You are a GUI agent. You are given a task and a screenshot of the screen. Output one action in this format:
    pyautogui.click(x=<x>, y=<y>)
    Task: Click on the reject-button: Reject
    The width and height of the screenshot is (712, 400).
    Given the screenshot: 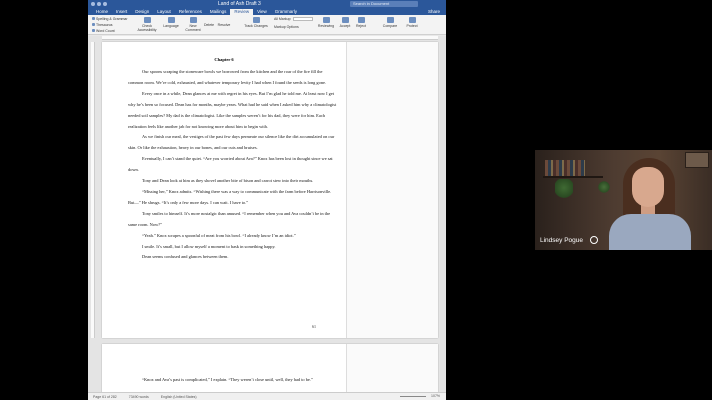 What is the action you would take?
    pyautogui.click(x=361, y=22)
    